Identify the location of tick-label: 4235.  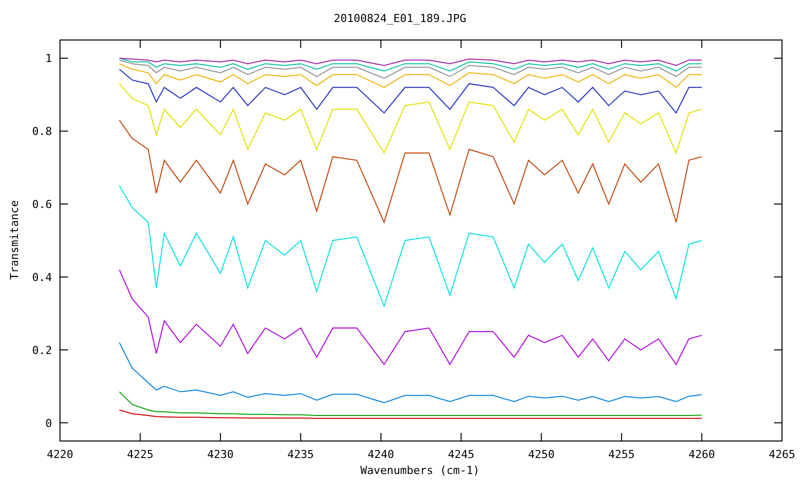
(300, 454).